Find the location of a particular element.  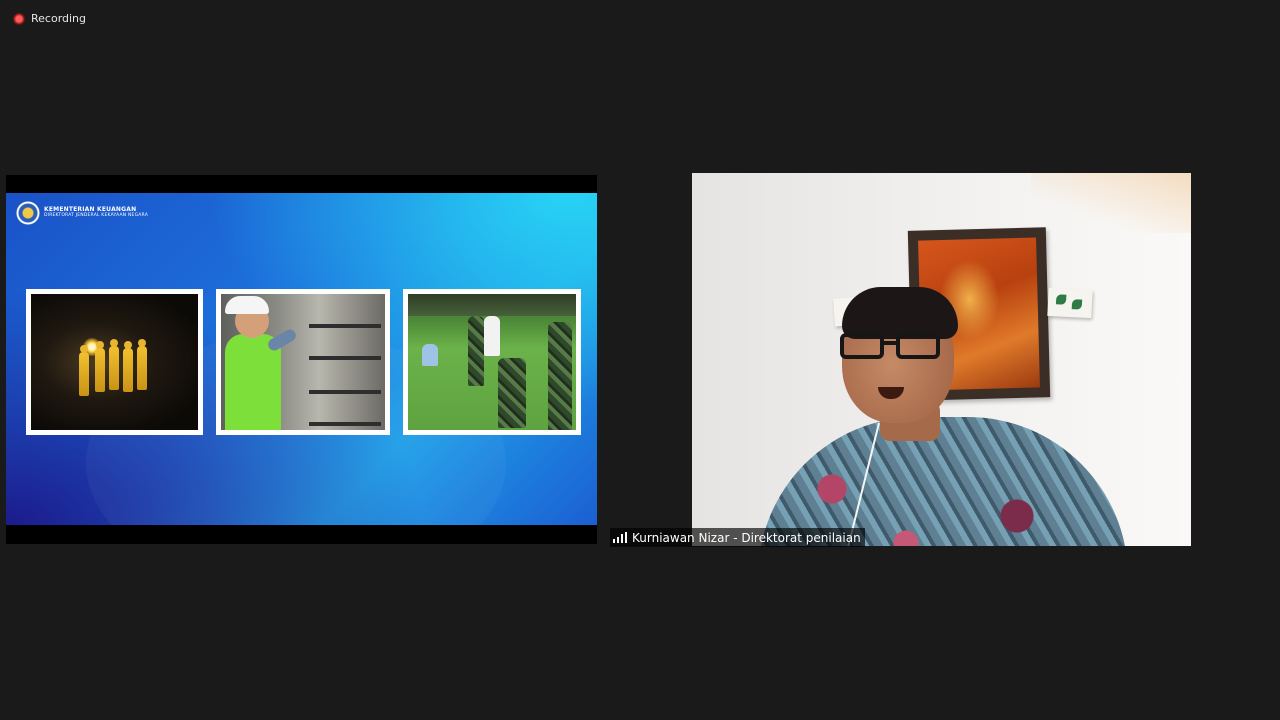

logo-line-2: DIREKTORAT JENDERAL KEKAYAAN NEGARA is located at coordinates (96, 215).